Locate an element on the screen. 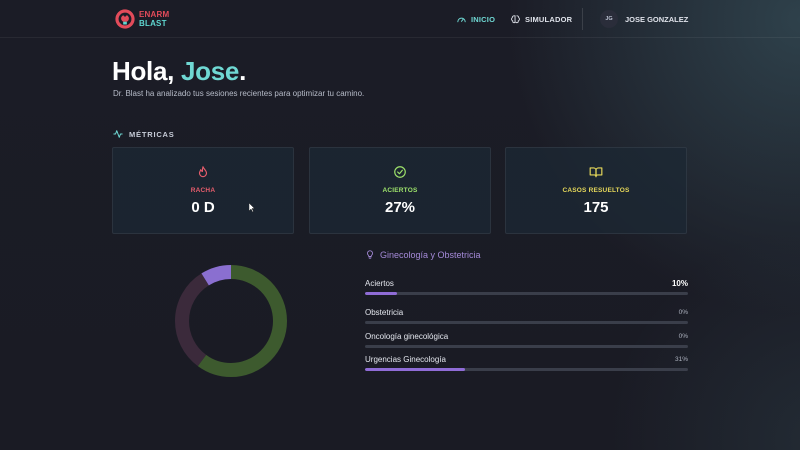 This screenshot has width=800, height=450. mouse-cursor-icon is located at coordinates (252, 206).